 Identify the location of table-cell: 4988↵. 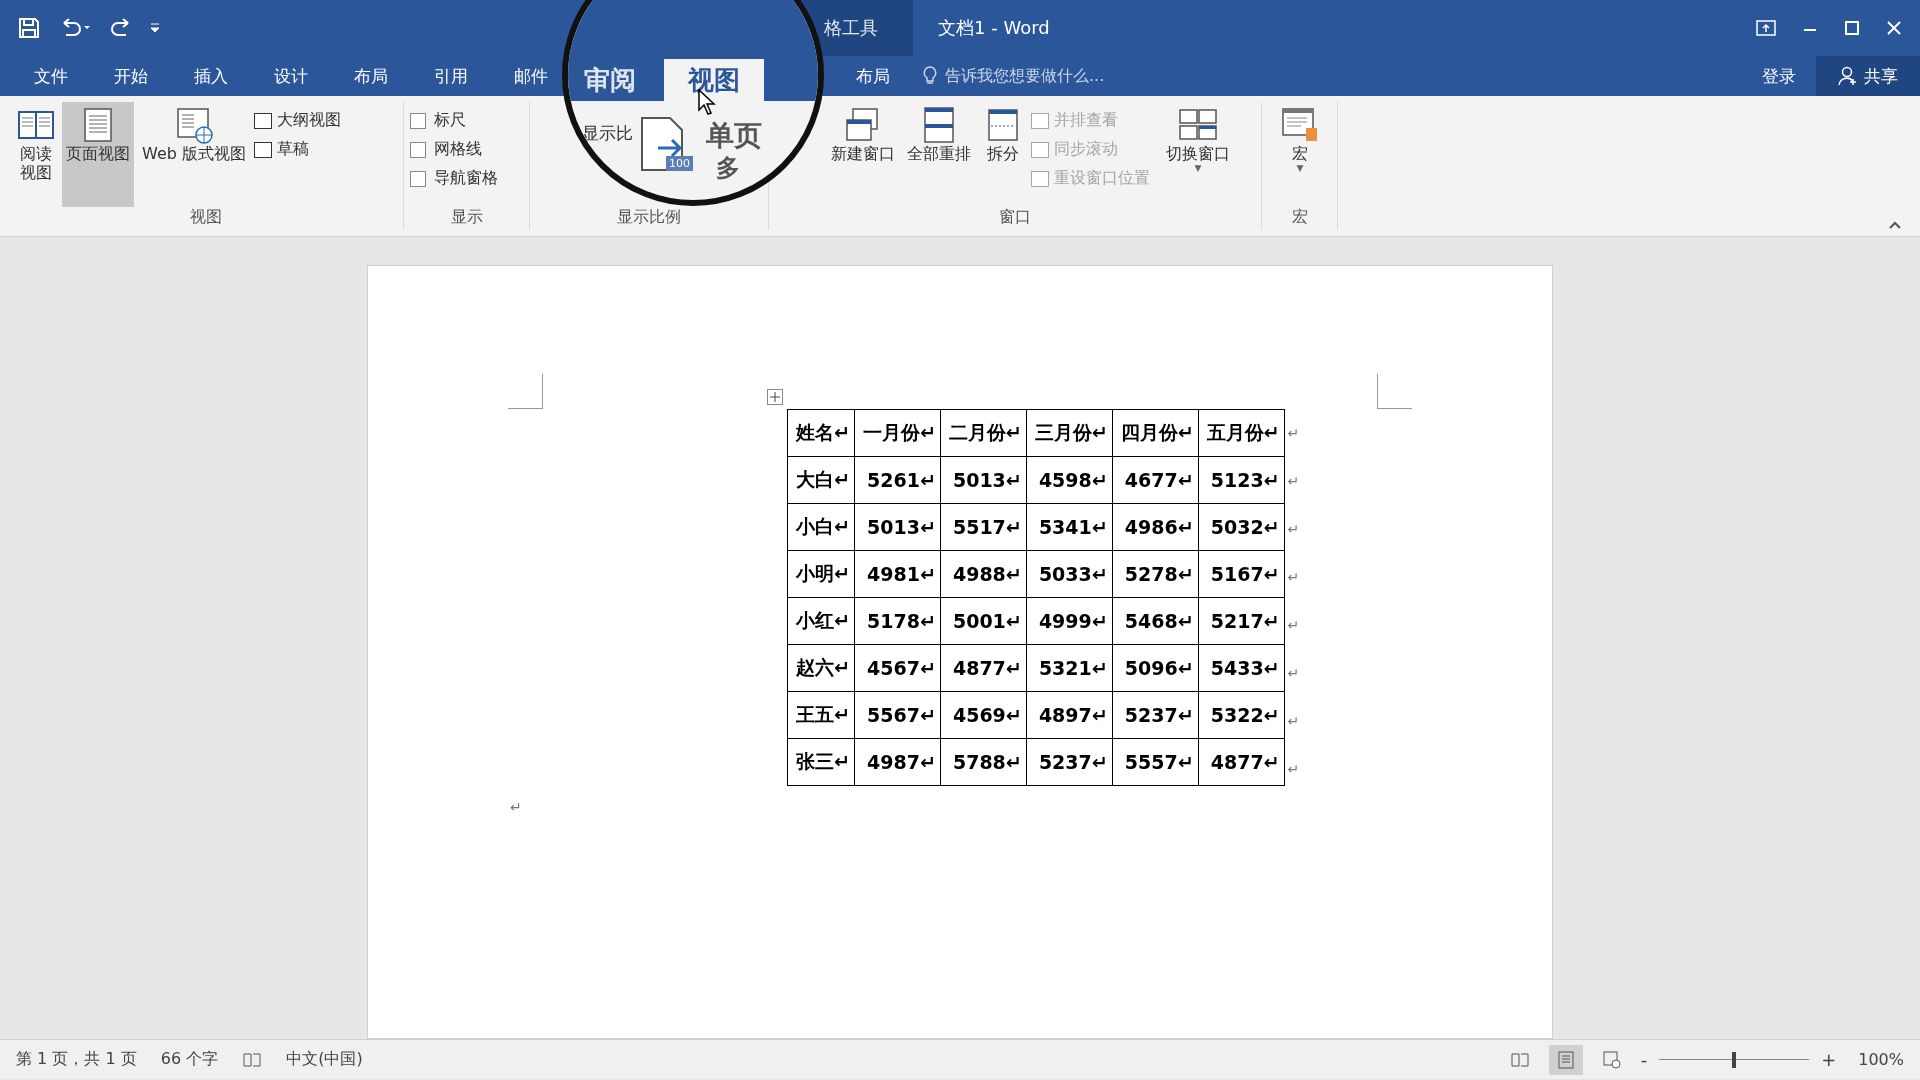
(983, 574).